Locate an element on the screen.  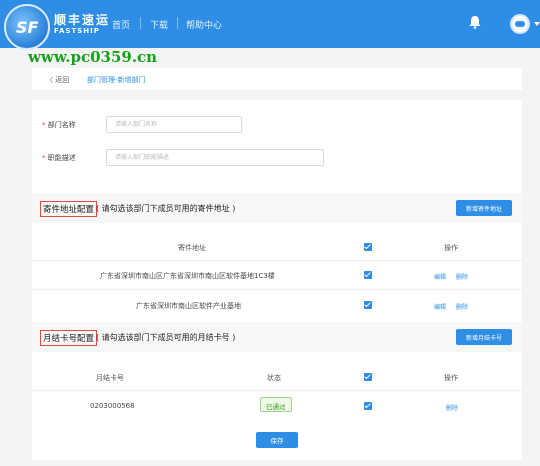
status-column-header: 状态 is located at coordinates (274, 378).